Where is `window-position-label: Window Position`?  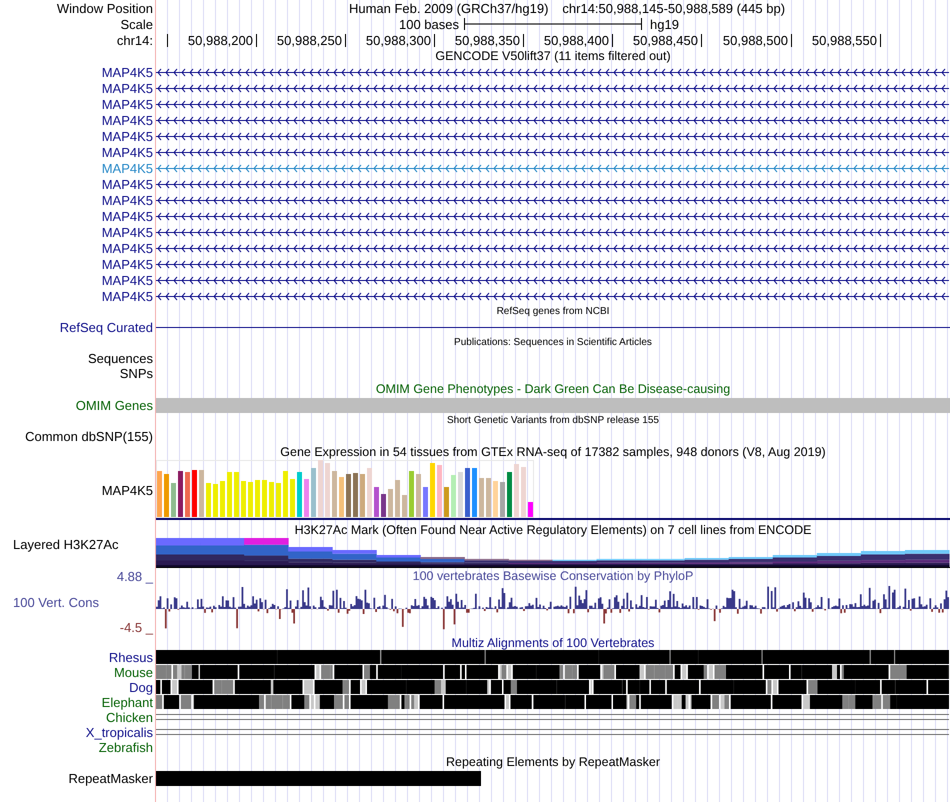 window-position-label: Window Position is located at coordinates (104, 8).